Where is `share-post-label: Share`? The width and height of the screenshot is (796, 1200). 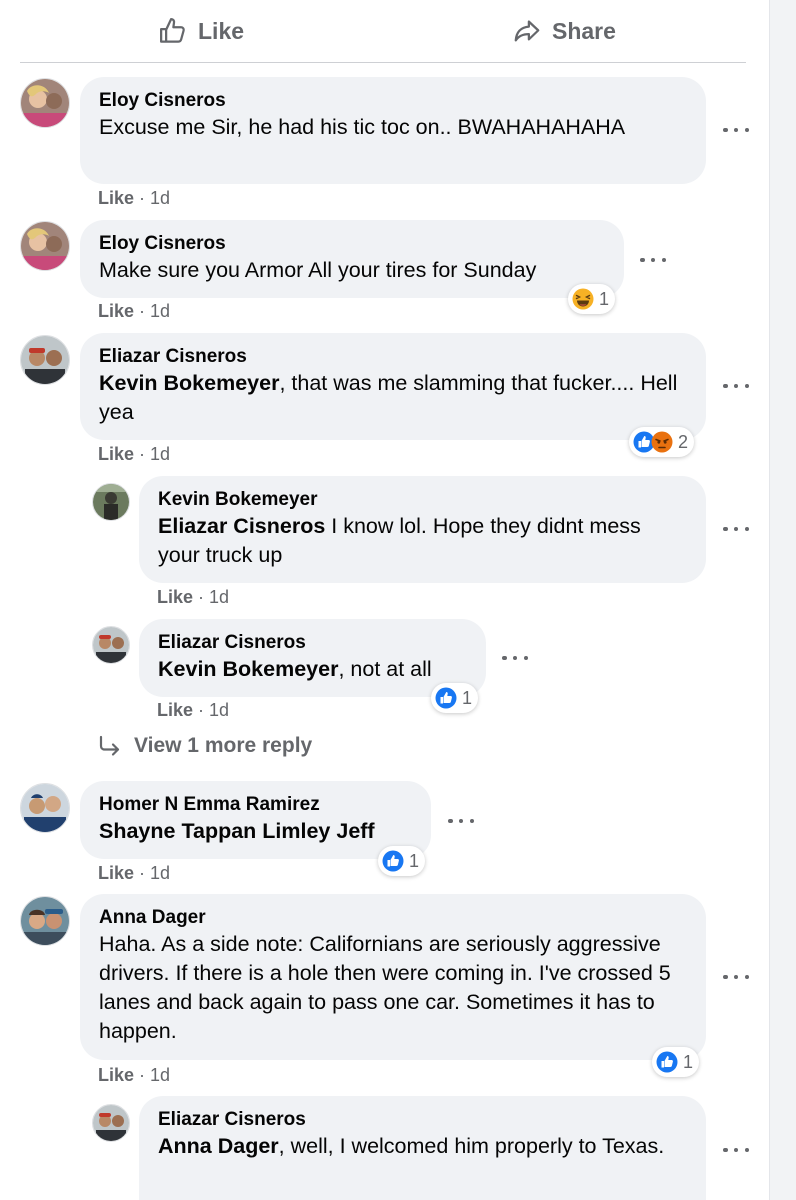
share-post-label: Share is located at coordinates (584, 30).